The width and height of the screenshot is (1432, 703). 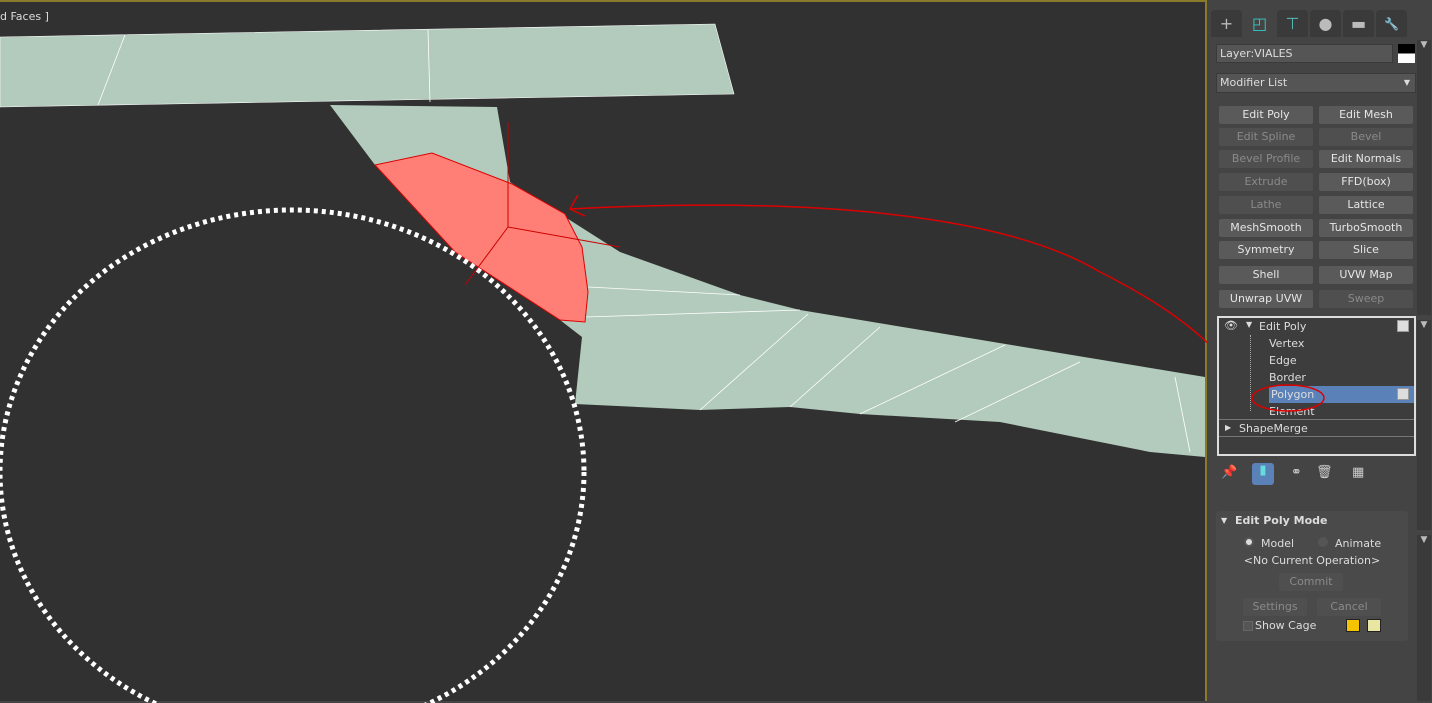 What do you see at coordinates (1424, 177) in the screenshot?
I see `panel-scrollbar: ▼` at bounding box center [1424, 177].